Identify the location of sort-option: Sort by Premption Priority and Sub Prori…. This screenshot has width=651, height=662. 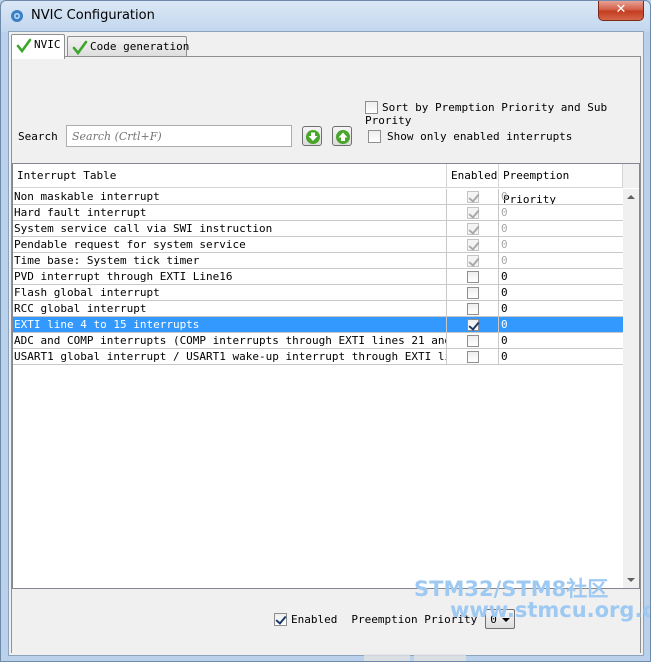
(502, 113).